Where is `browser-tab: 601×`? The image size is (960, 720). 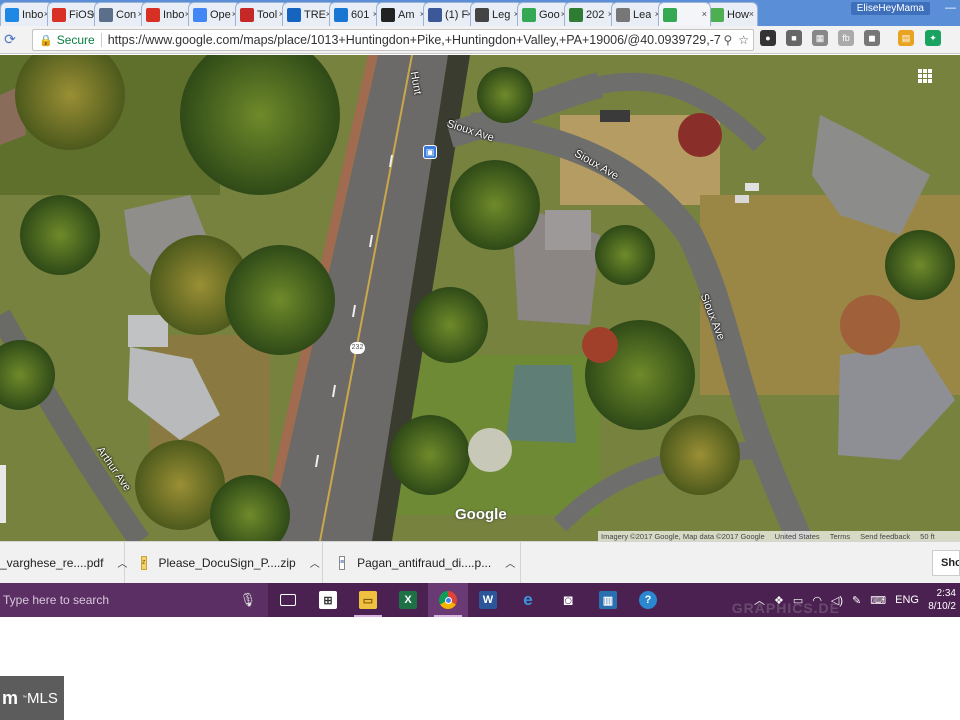 browser-tab: 601× is located at coordinates (355, 14).